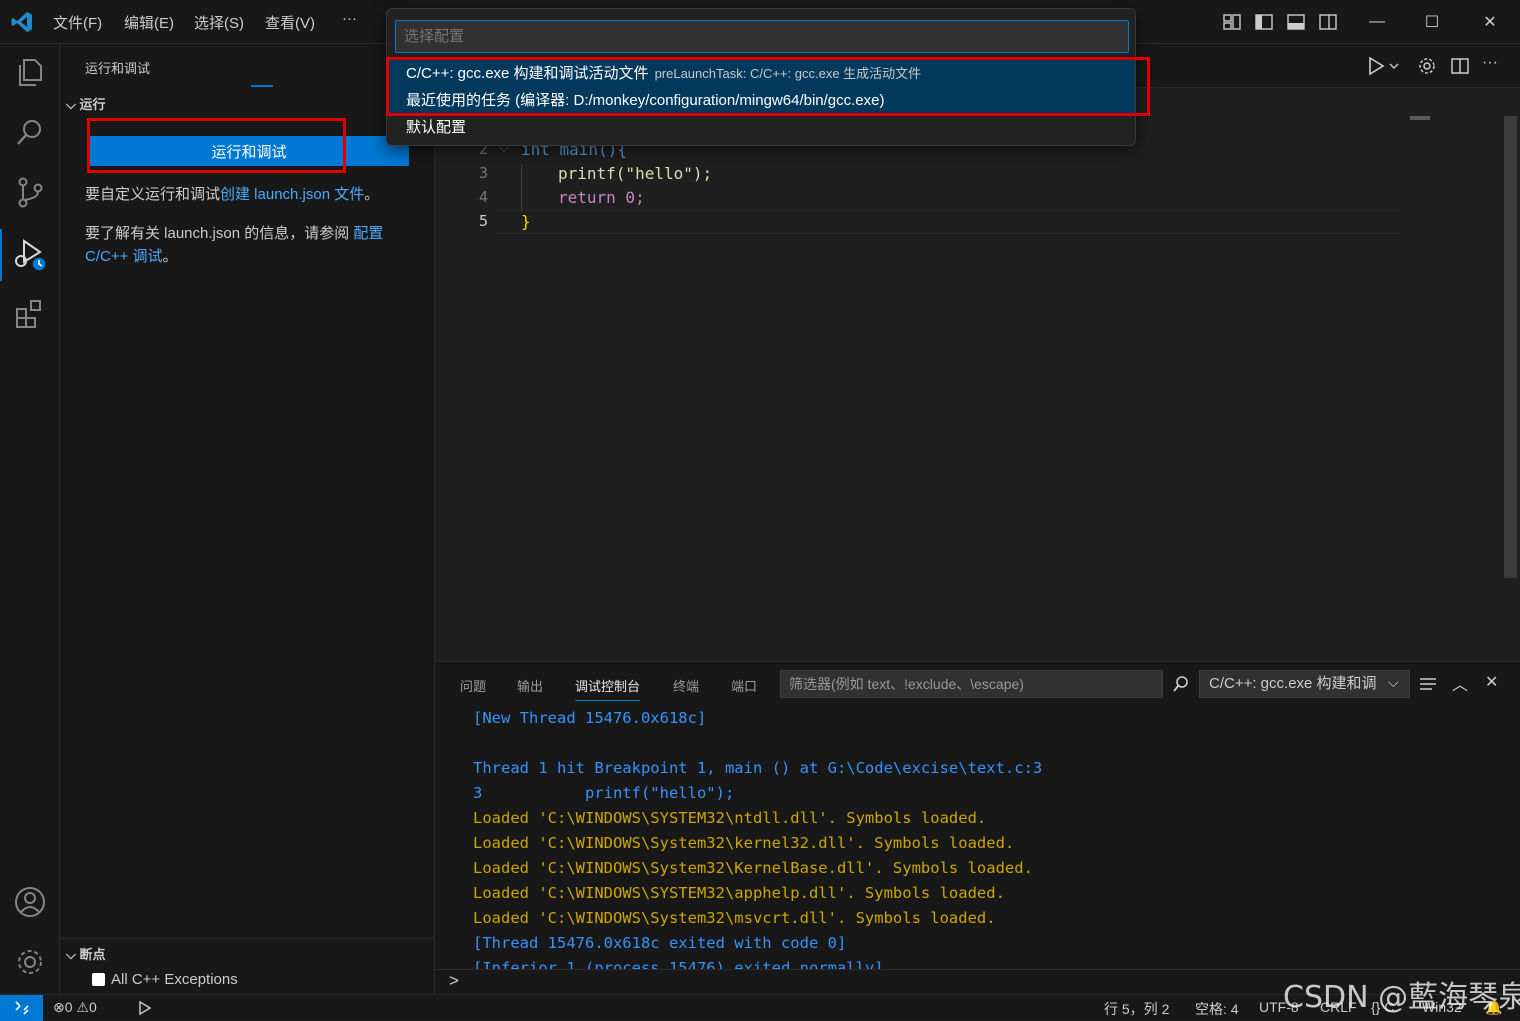 The width and height of the screenshot is (1520, 1021). I want to click on tab-problems: 问题, so click(473, 685).